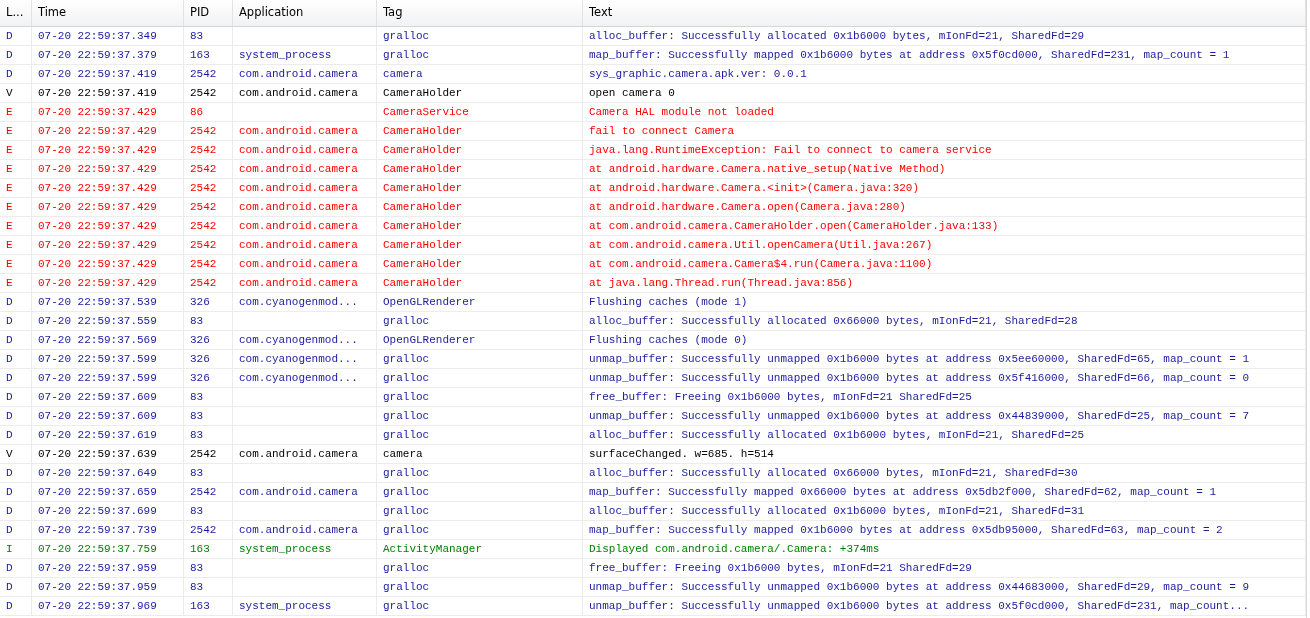 Image resolution: width=1310 pixels, height=618 pixels. What do you see at coordinates (944, 112) in the screenshot?
I see `message-cell: Camera HAL module not loaded` at bounding box center [944, 112].